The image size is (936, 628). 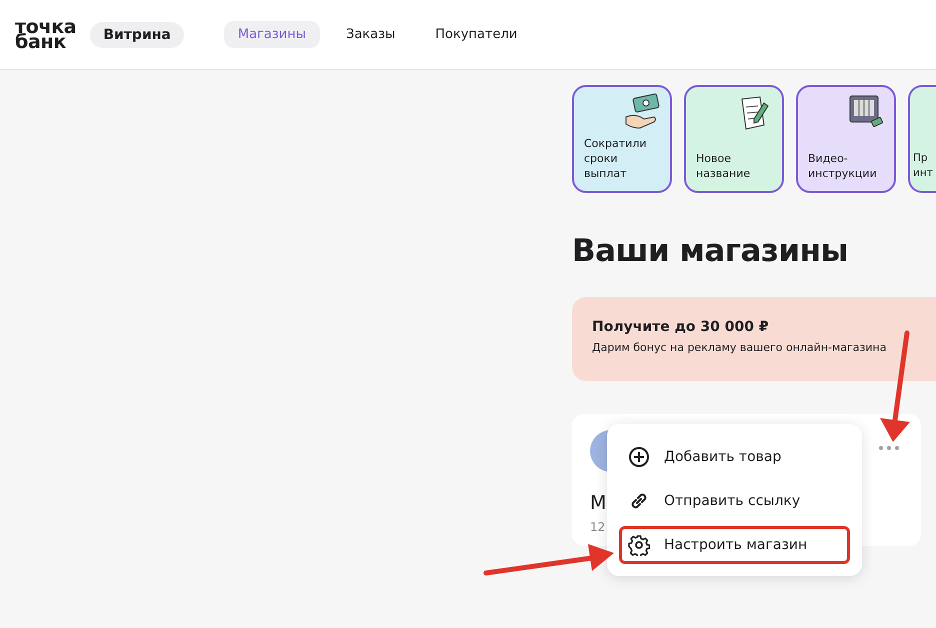 What do you see at coordinates (681, 327) in the screenshot?
I see `banner-title: Получите до 30 000 ₽` at bounding box center [681, 327].